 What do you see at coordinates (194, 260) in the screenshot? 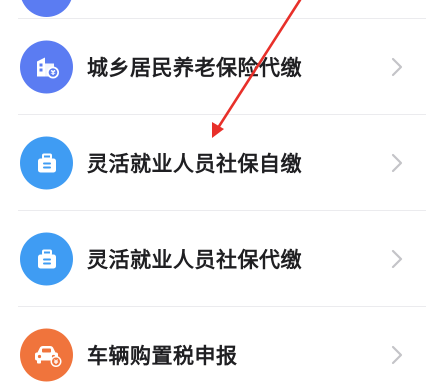
I see `item-label: 灵活就业人员社保代缴` at bounding box center [194, 260].